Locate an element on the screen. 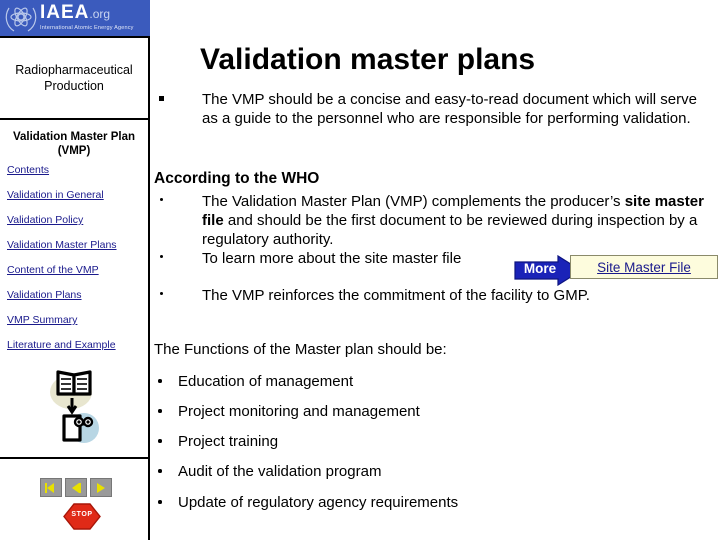  sidebar-divider-middle is located at coordinates (74, 119).